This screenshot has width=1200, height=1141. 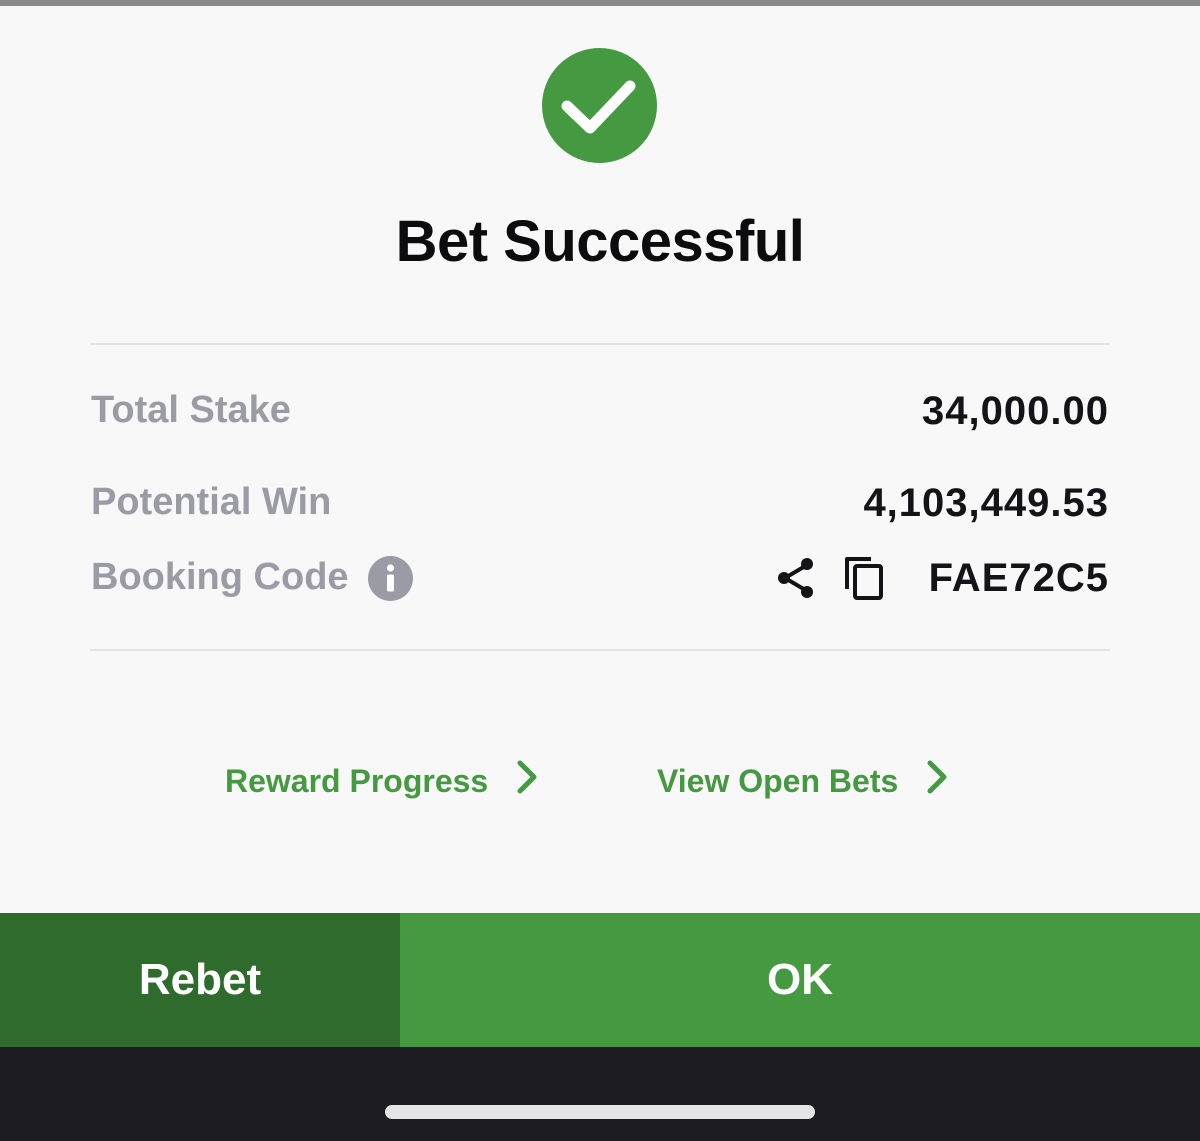 I want to click on top-edge-bar, so click(x=600, y=3).